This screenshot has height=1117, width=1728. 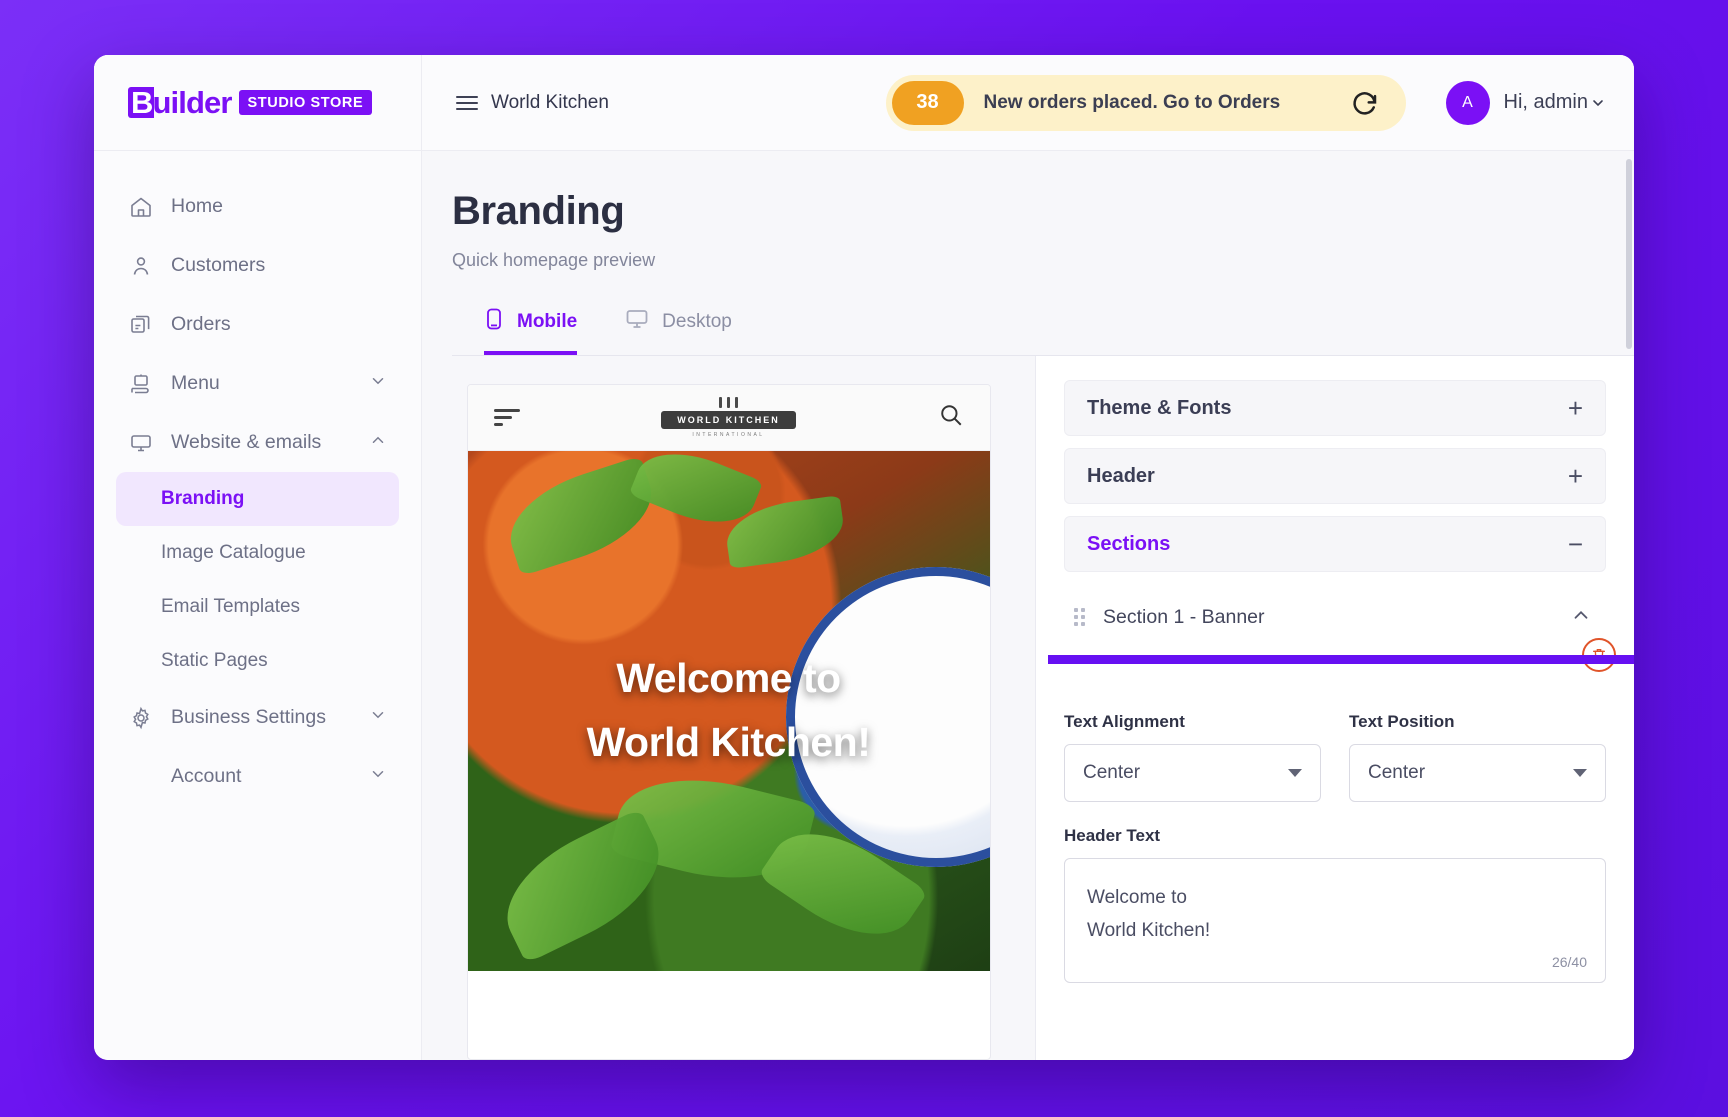 What do you see at coordinates (1335, 476) in the screenshot?
I see `accordion-header: Header +` at bounding box center [1335, 476].